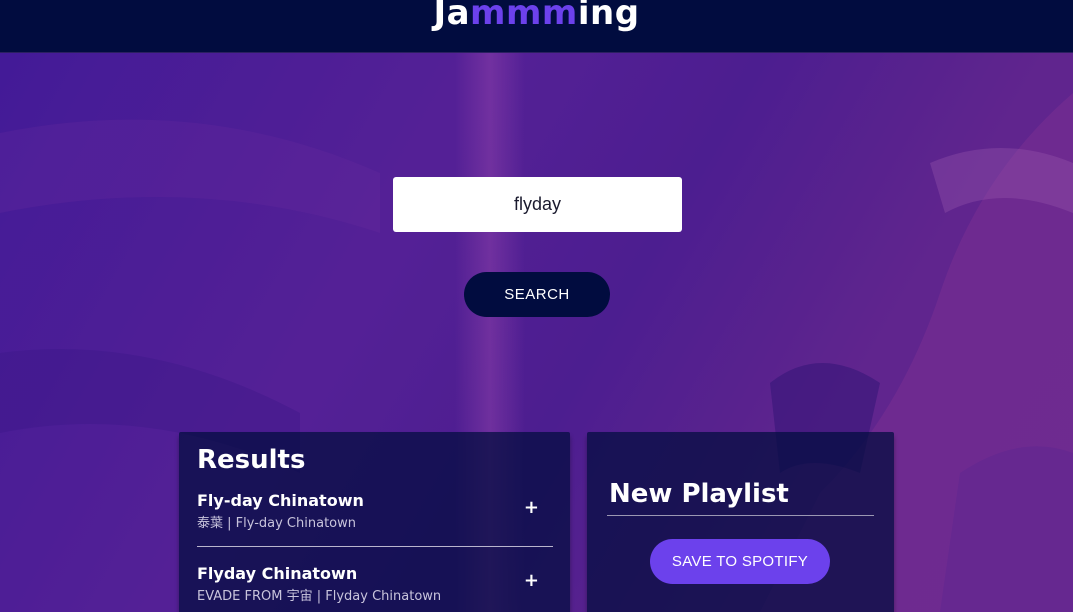 The height and width of the screenshot is (612, 1073). What do you see at coordinates (537, 204) in the screenshot?
I see `search-input` at bounding box center [537, 204].